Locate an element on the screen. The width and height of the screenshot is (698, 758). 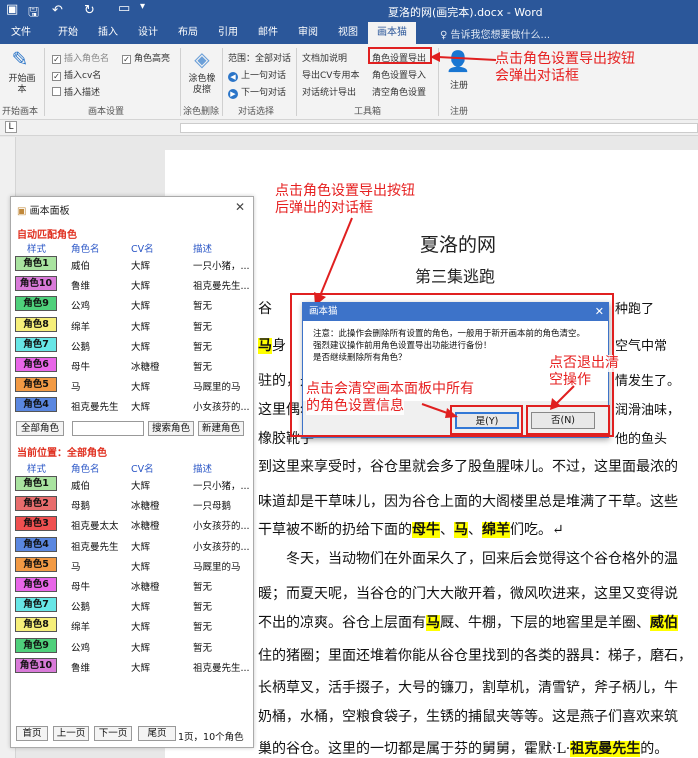
tab-home: 开始 is located at coordinates (68, 33).